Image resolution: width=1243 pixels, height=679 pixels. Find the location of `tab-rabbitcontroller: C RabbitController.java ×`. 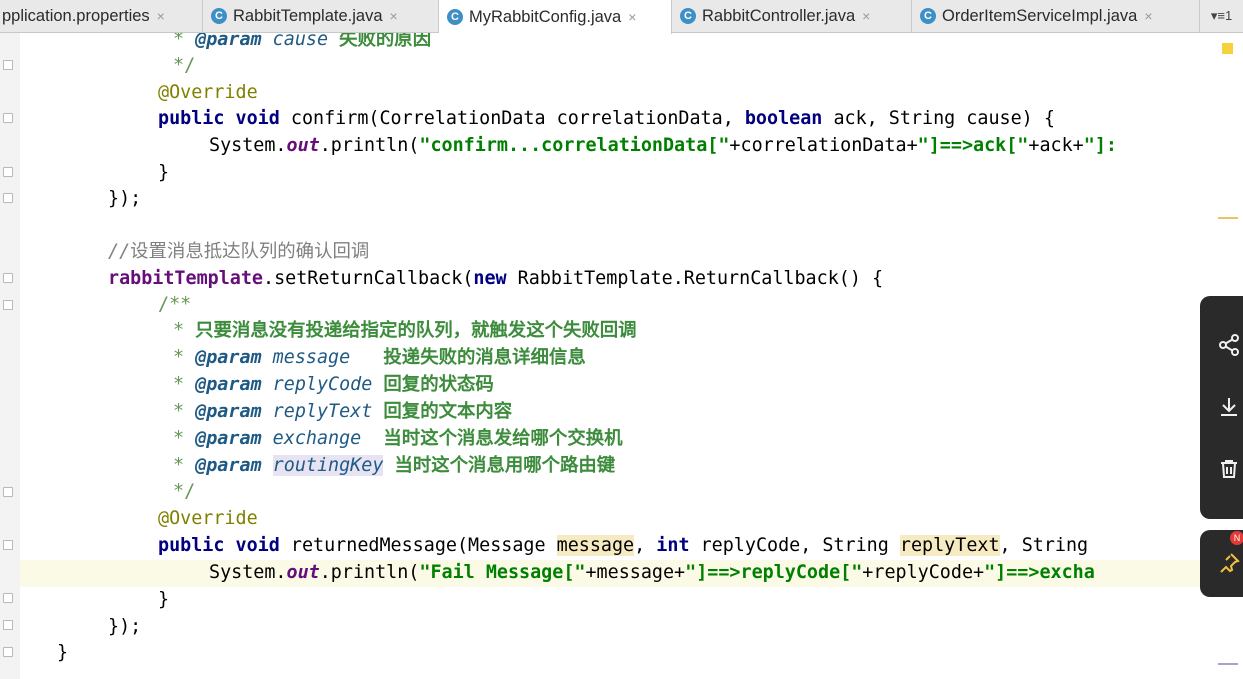

tab-rabbitcontroller: C RabbitController.java × is located at coordinates (792, 16).